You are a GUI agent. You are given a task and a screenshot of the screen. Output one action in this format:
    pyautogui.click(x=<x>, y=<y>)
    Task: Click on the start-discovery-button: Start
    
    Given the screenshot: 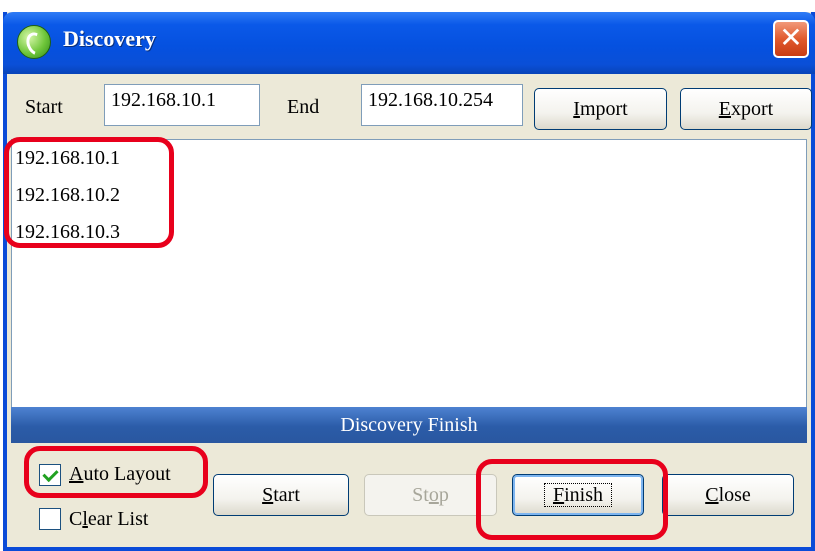 What is the action you would take?
    pyautogui.click(x=281, y=495)
    